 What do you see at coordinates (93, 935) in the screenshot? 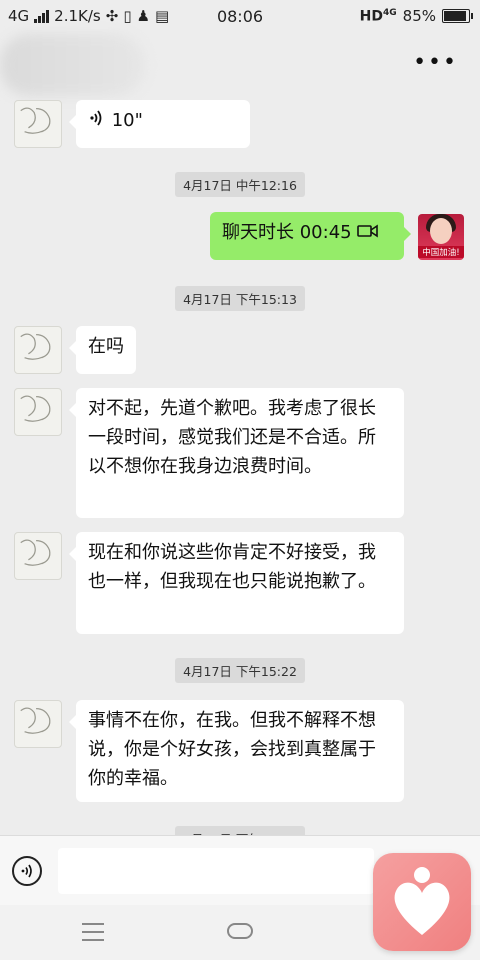
I see `menu-icon` at bounding box center [93, 935].